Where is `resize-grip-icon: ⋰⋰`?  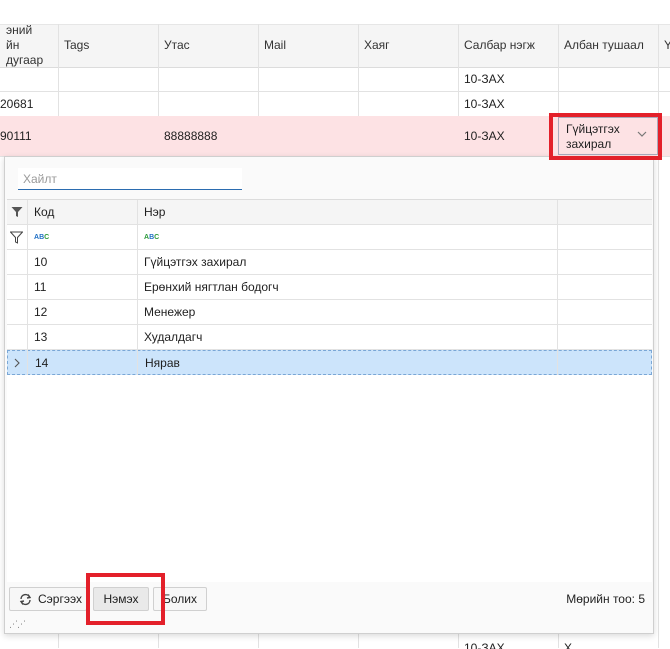
resize-grip-icon: ⋰⋰ is located at coordinates (17, 624).